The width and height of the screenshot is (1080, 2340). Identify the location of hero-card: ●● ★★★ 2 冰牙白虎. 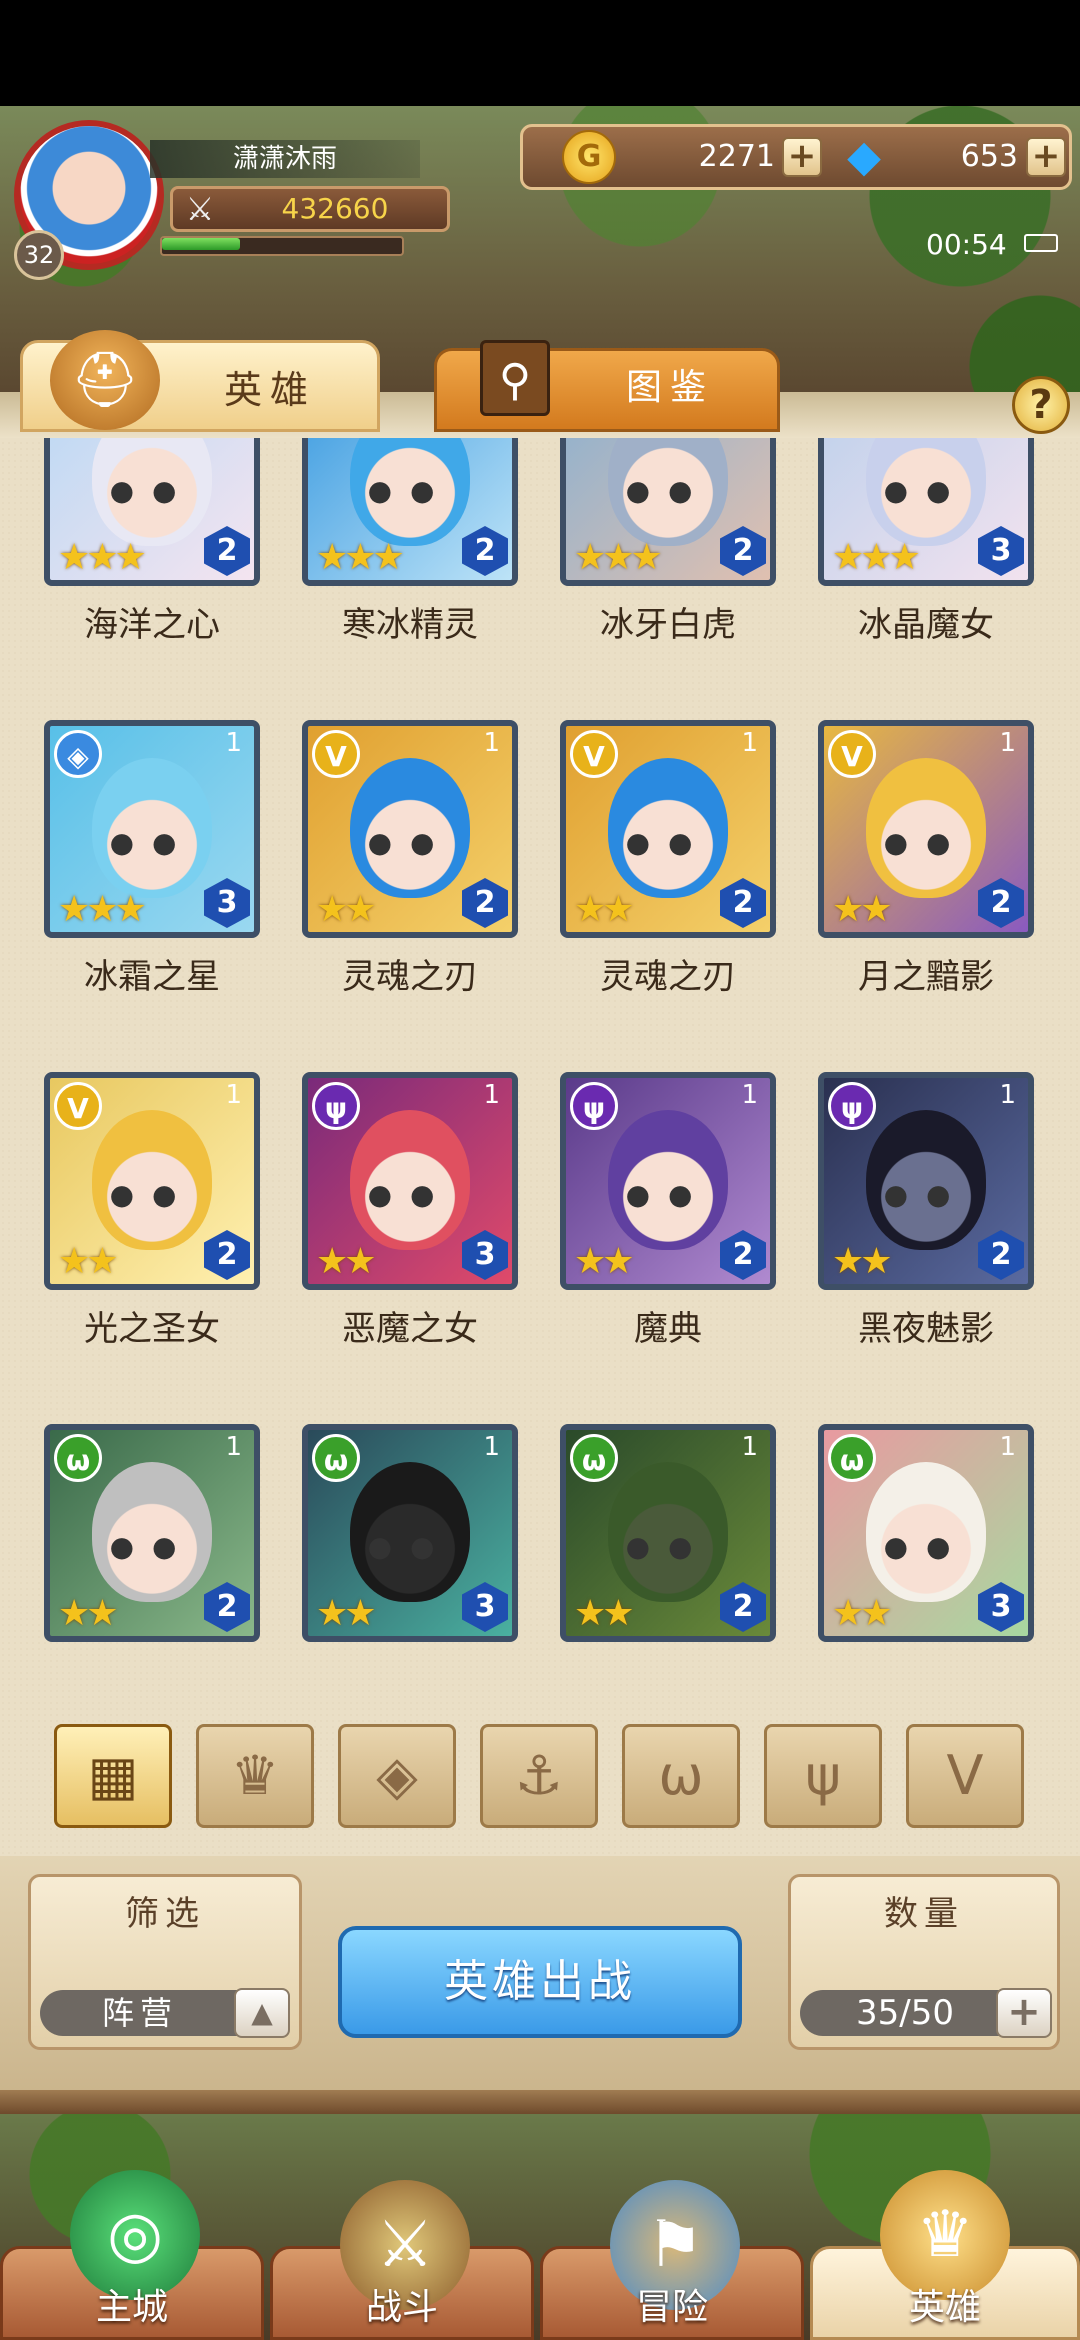
(661, 553).